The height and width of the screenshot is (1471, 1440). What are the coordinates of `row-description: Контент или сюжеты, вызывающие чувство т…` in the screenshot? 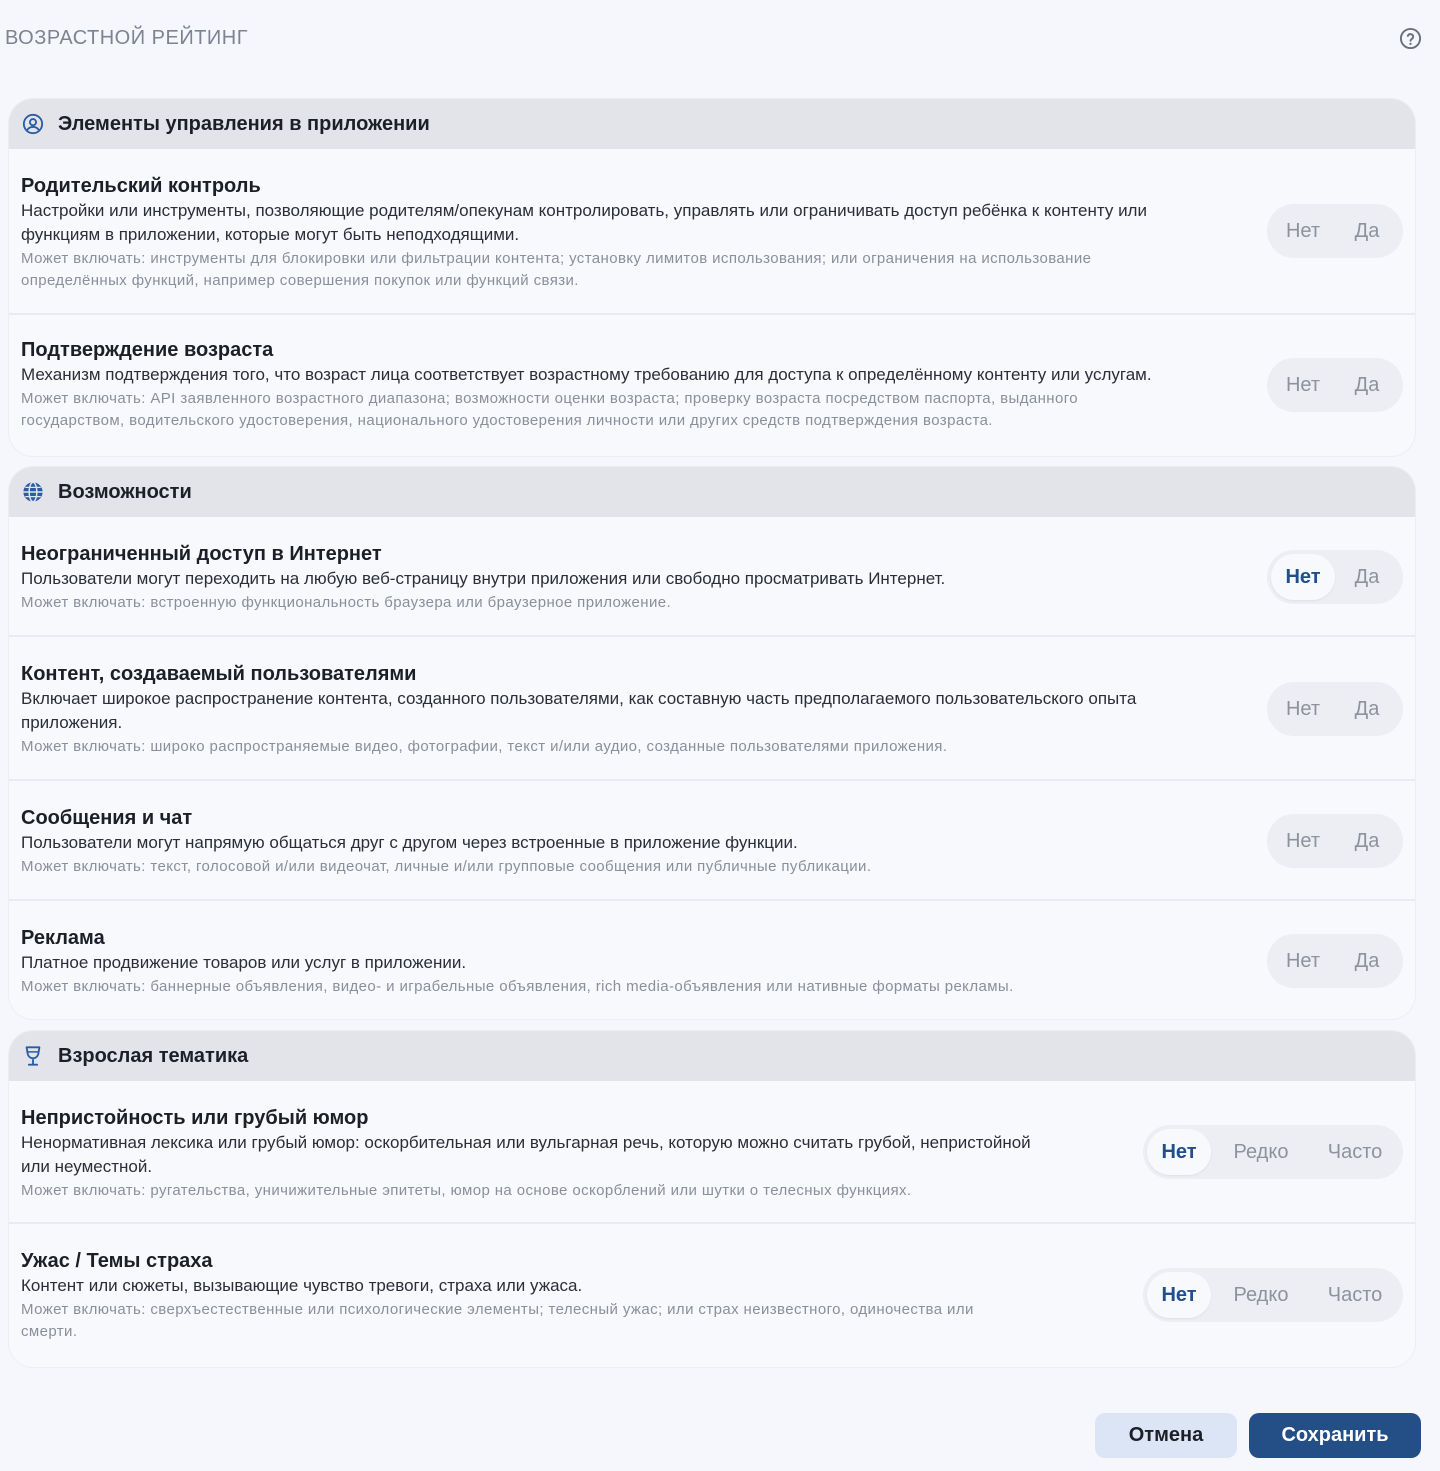 It's located at (302, 1285).